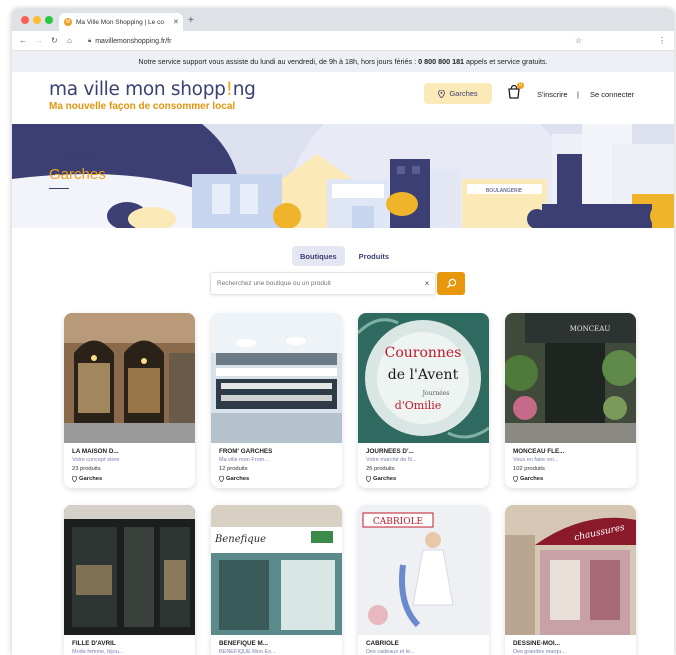  Describe the element at coordinates (578, 40) in the screenshot. I see `bookmark-star-icon: ☆` at that location.